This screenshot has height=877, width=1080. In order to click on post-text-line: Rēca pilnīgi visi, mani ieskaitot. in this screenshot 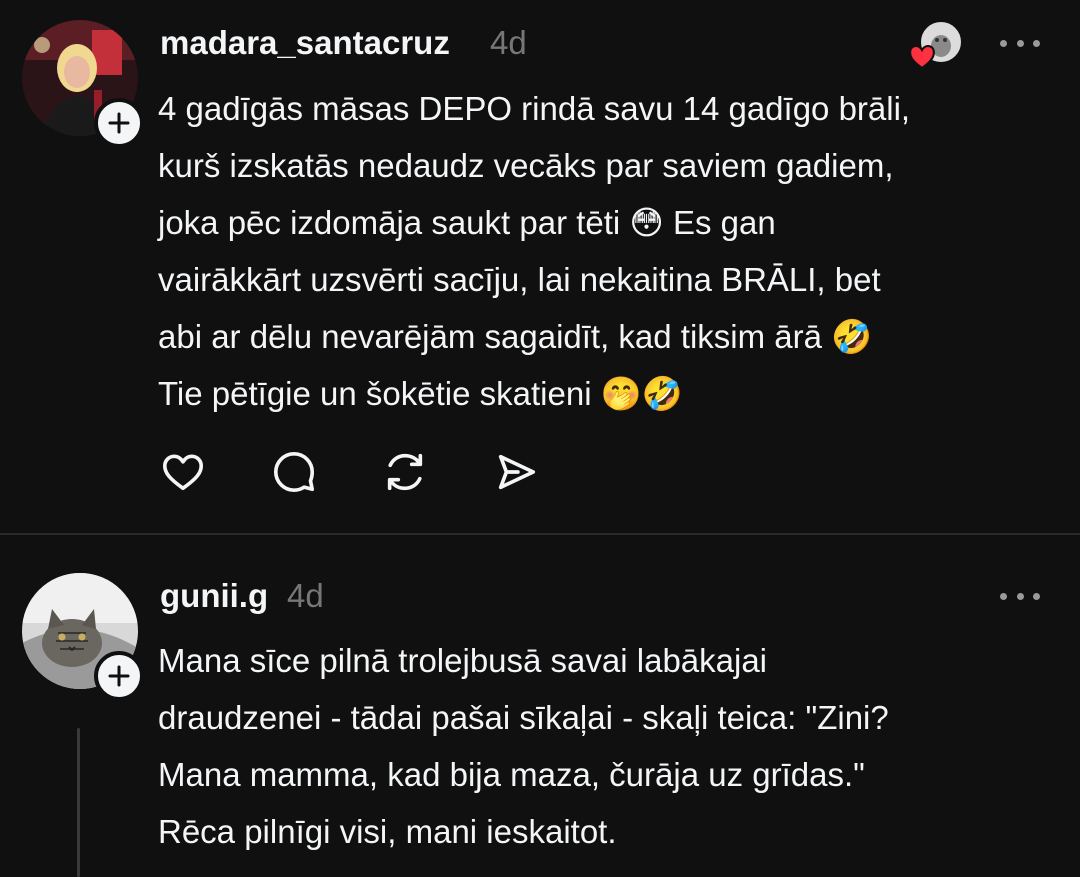, I will do `click(387, 831)`.